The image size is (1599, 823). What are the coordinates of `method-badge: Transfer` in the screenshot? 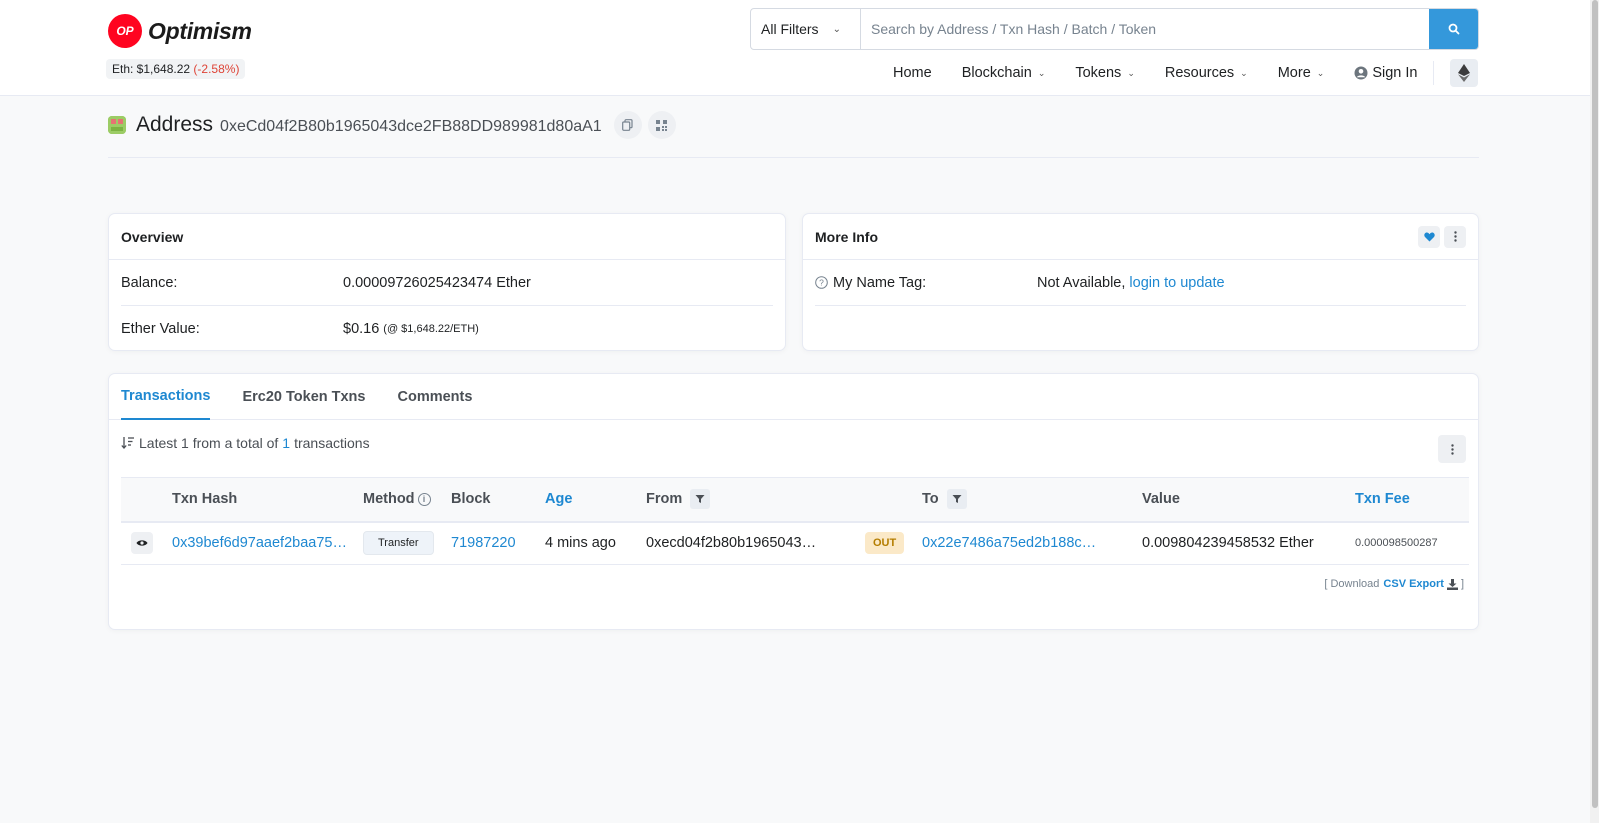 It's located at (398, 543).